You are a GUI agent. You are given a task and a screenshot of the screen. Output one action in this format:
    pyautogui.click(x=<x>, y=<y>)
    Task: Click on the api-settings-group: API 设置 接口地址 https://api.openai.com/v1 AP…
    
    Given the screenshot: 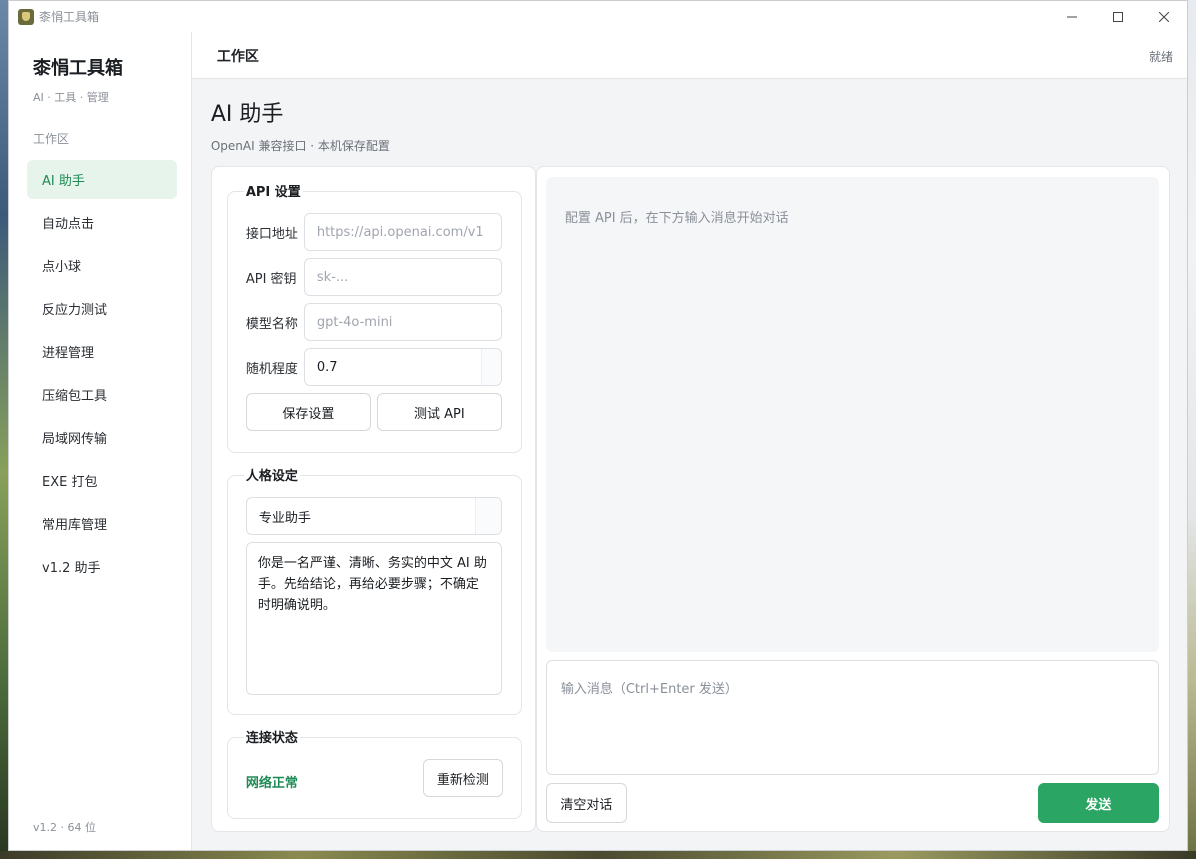 What is the action you would take?
    pyautogui.click(x=374, y=317)
    